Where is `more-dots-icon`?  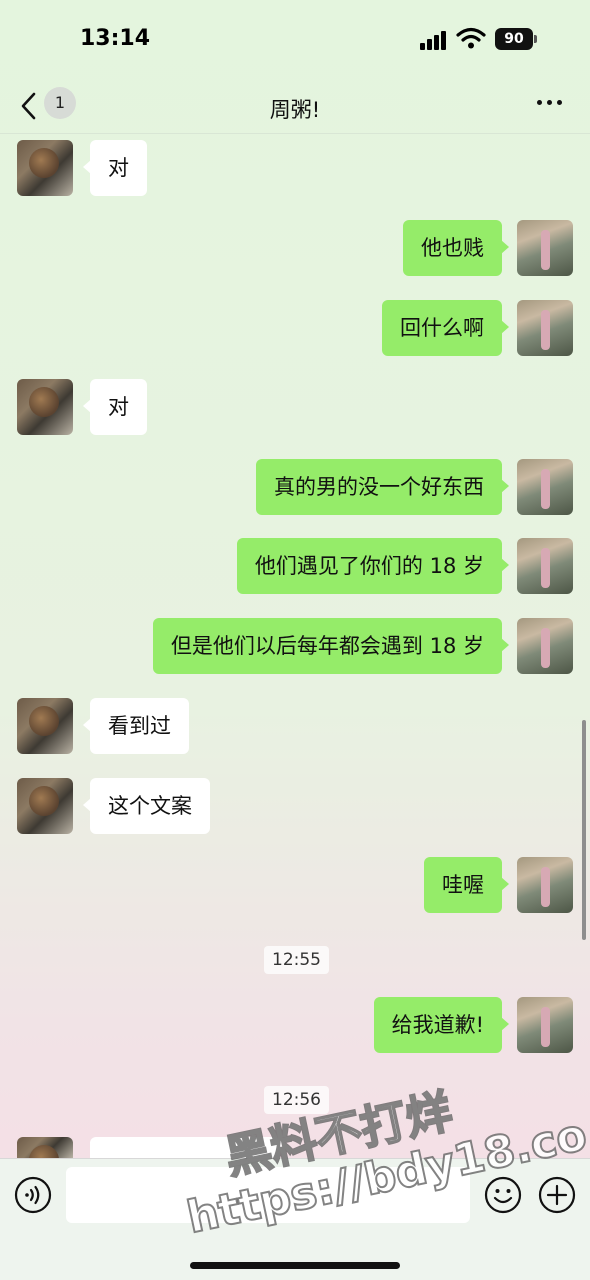 more-dots-icon is located at coordinates (551, 104).